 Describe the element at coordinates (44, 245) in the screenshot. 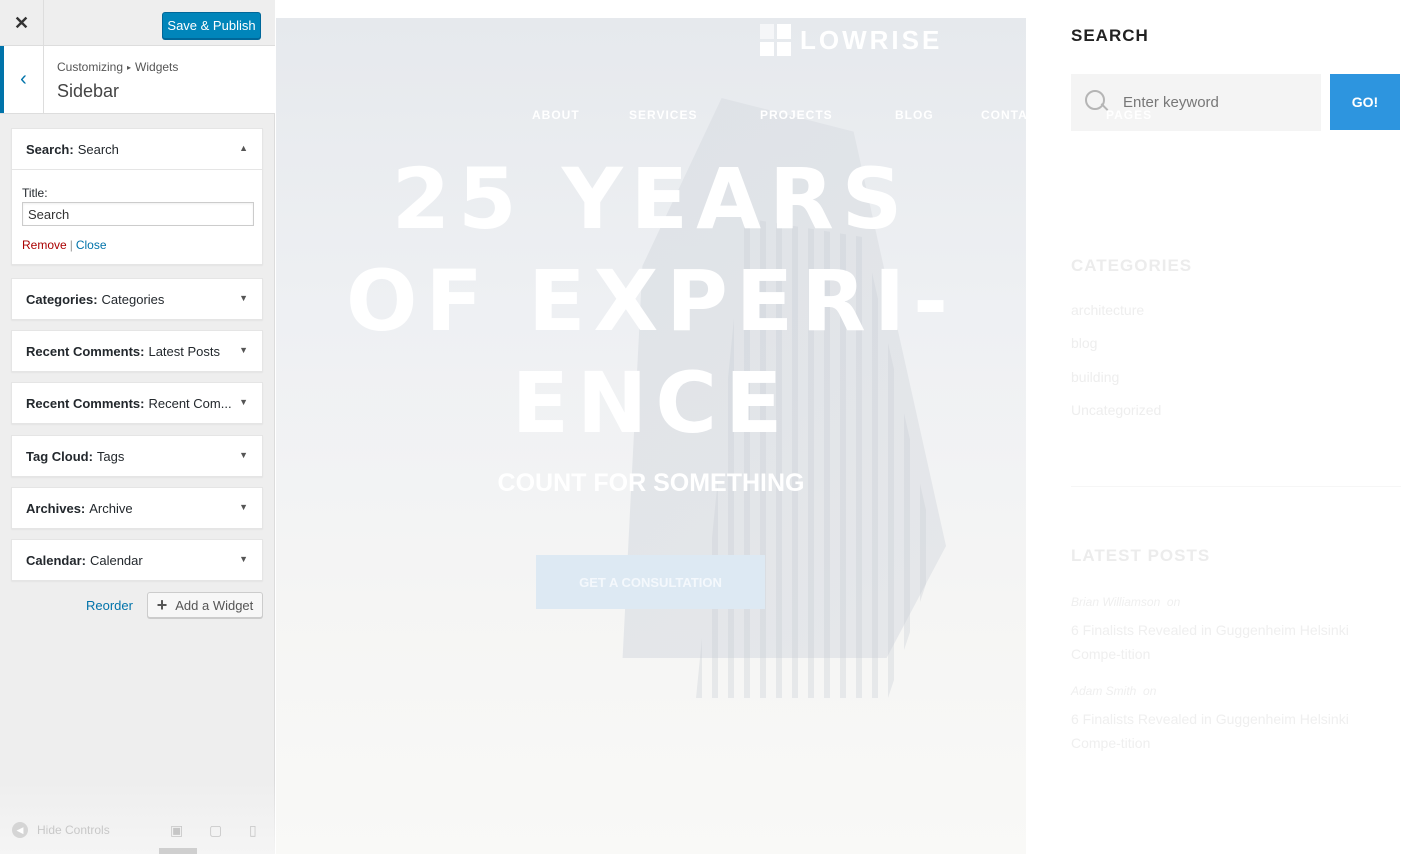

I see `remove-link: Remove` at that location.